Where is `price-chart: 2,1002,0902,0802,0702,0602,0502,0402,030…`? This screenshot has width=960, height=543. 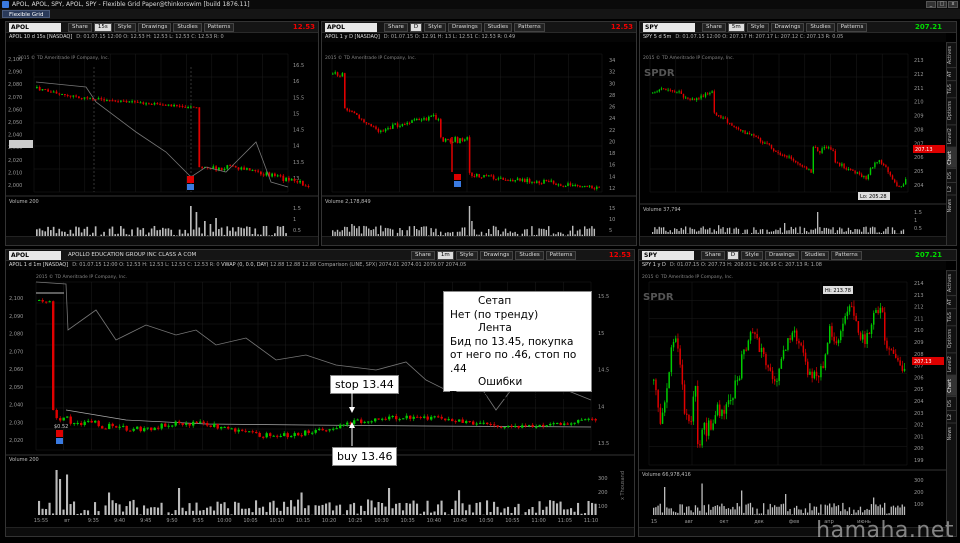 price-chart: 2,1002,0902,0802,0702,0602,0502,0402,030… is located at coordinates (162, 140).